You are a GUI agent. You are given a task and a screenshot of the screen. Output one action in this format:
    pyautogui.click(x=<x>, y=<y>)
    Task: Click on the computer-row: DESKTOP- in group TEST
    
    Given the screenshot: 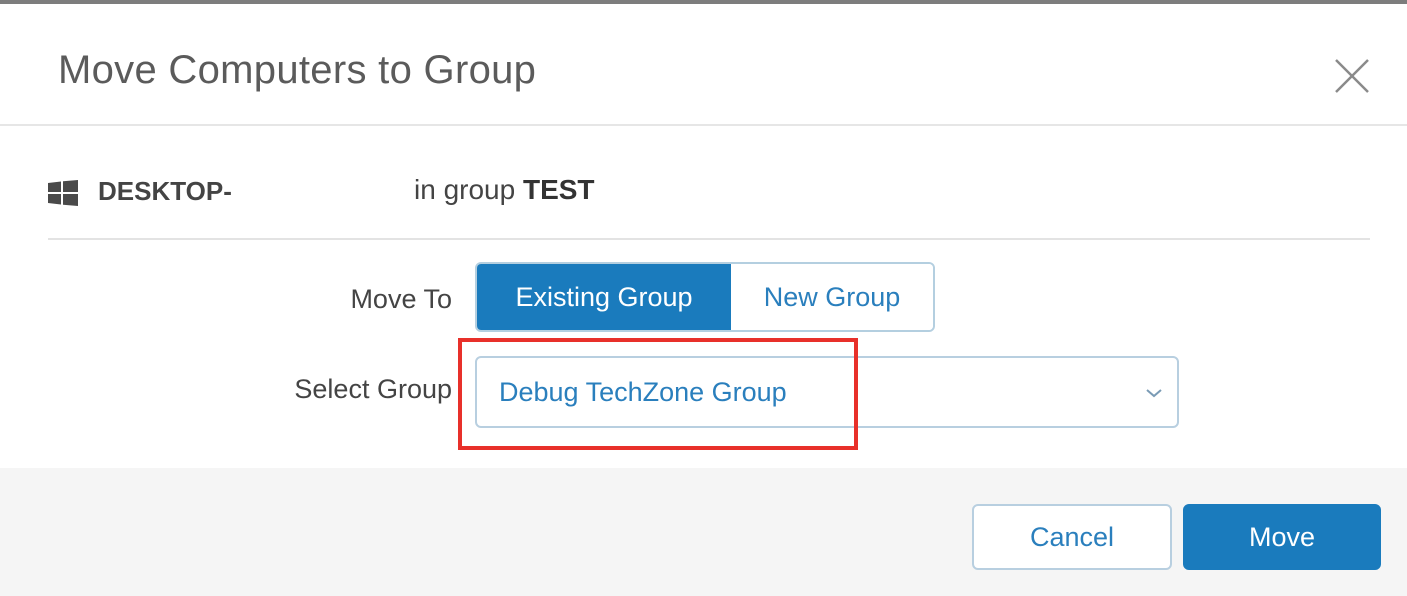 What is the action you would take?
    pyautogui.click(x=709, y=198)
    